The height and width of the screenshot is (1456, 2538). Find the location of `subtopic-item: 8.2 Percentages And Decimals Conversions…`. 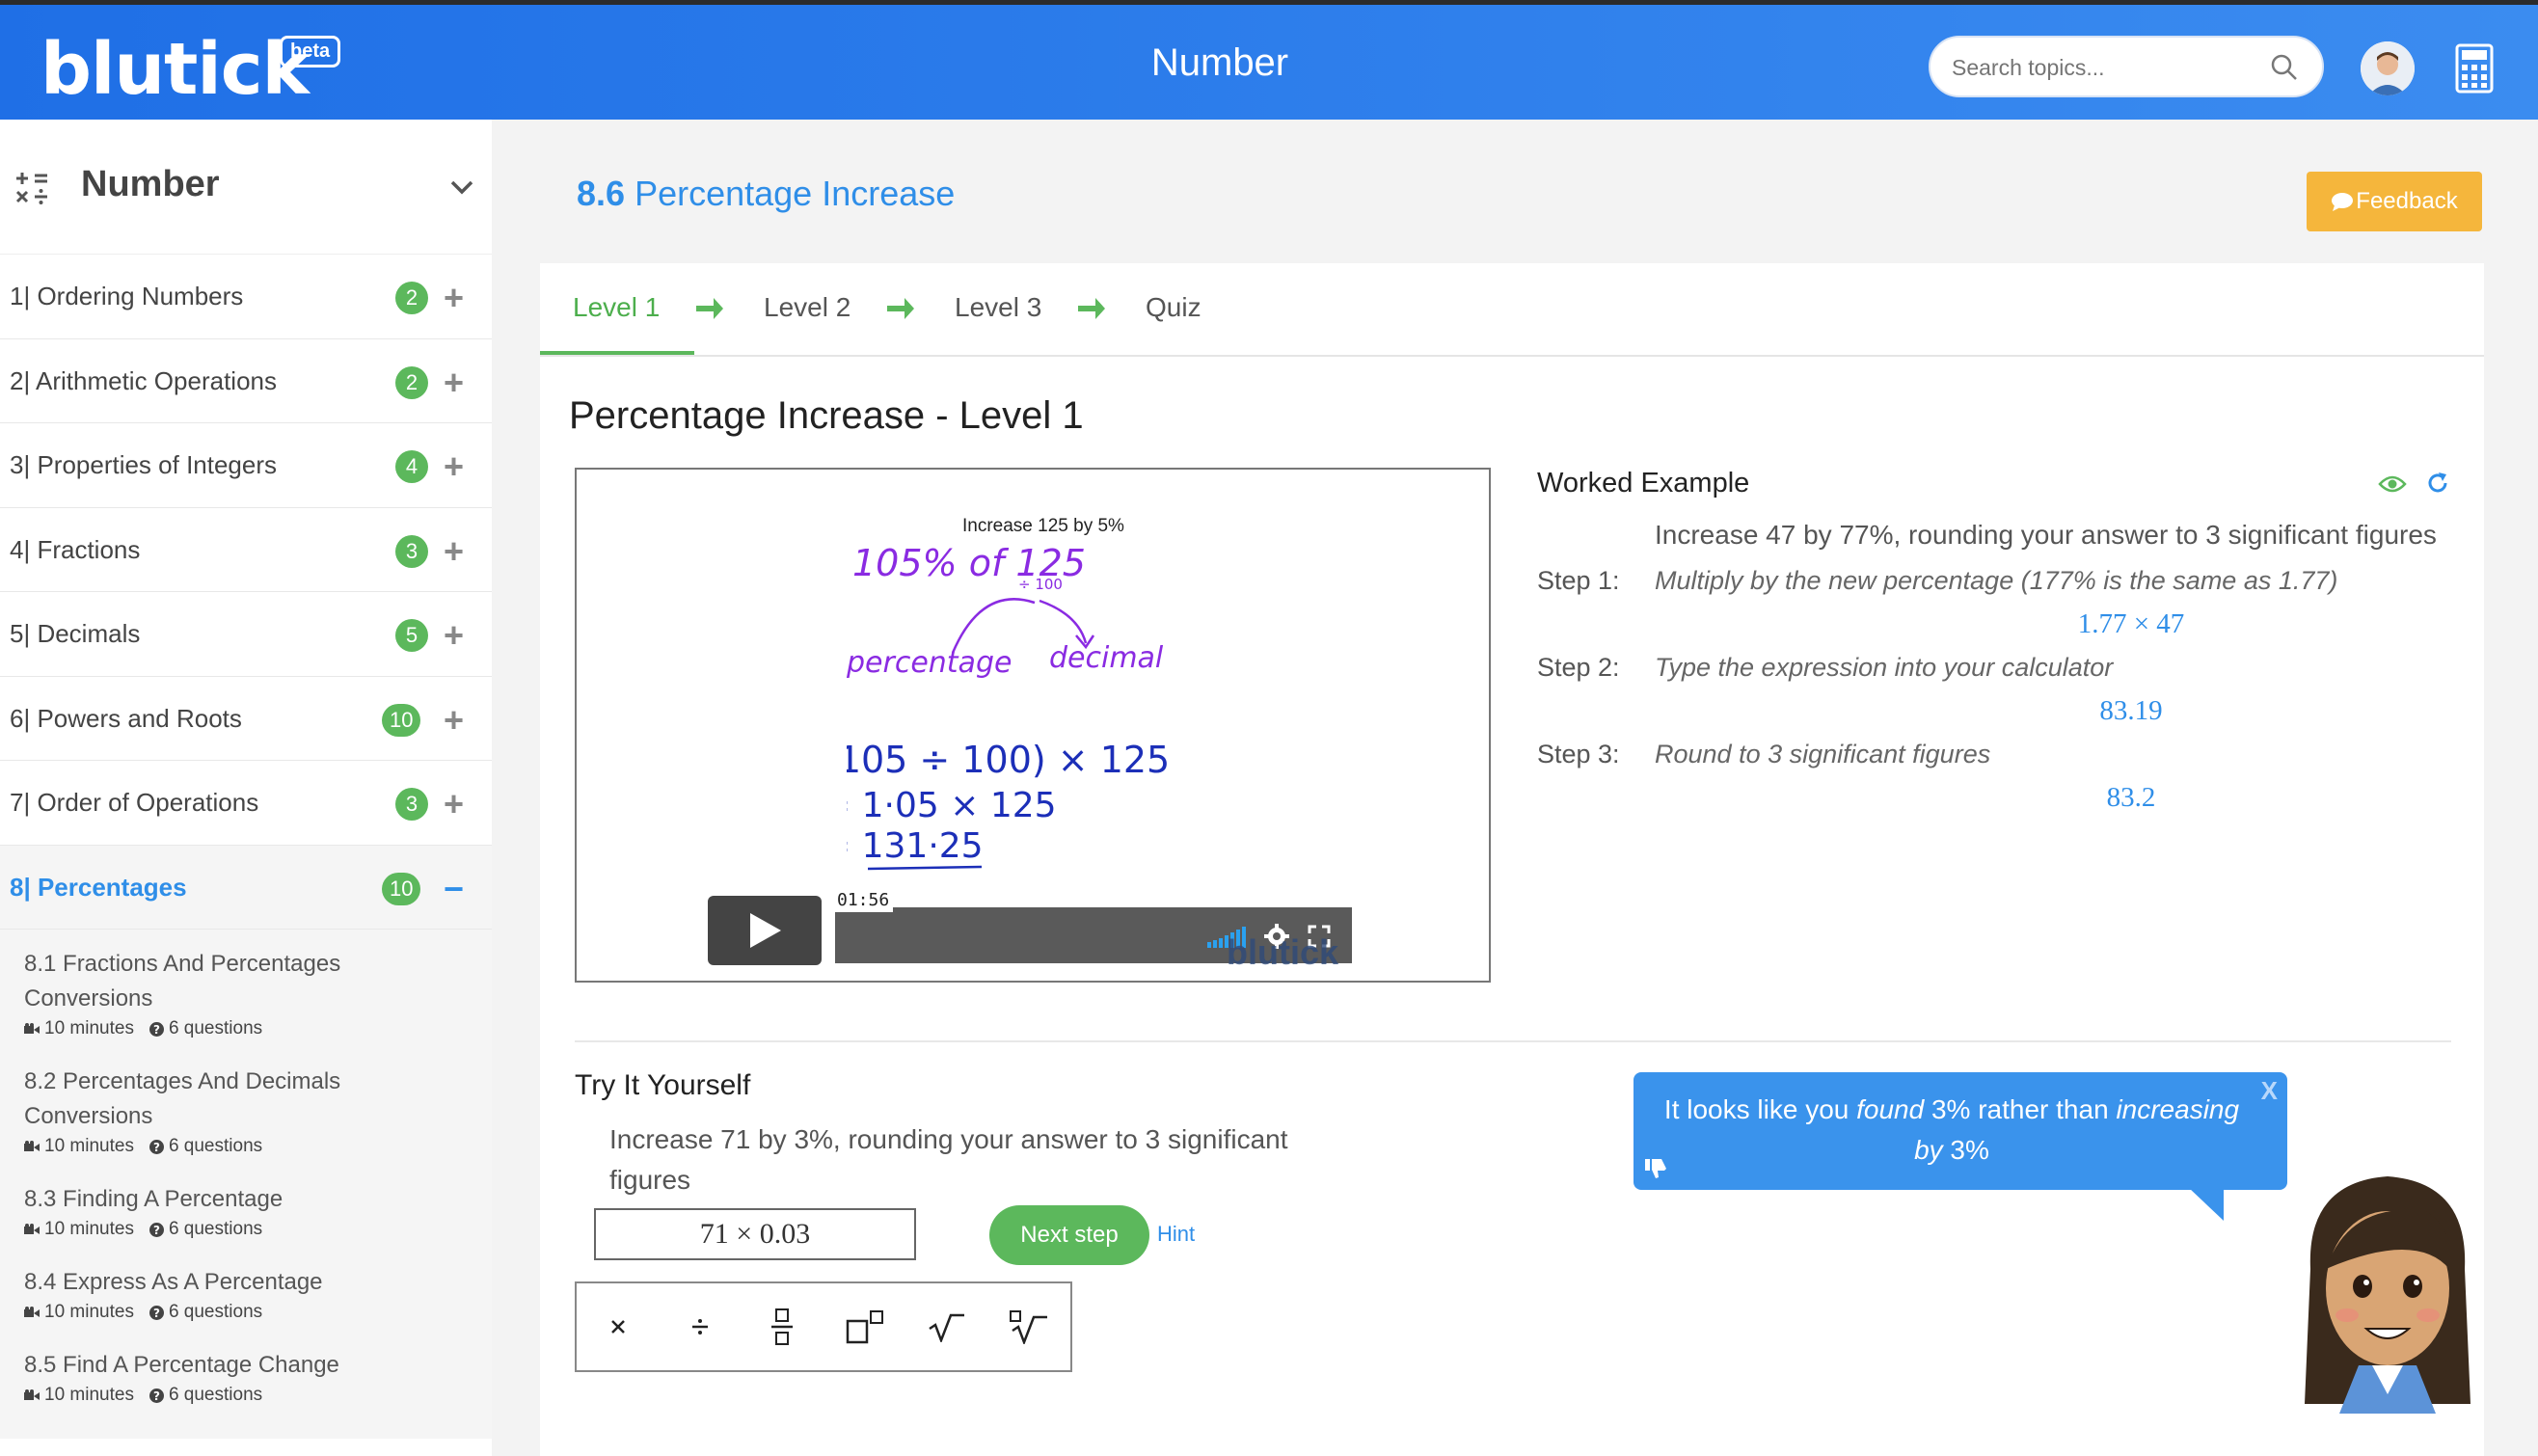

subtopic-item: 8.2 Percentages And Decimals Conversions… is located at coordinates (246, 1098).